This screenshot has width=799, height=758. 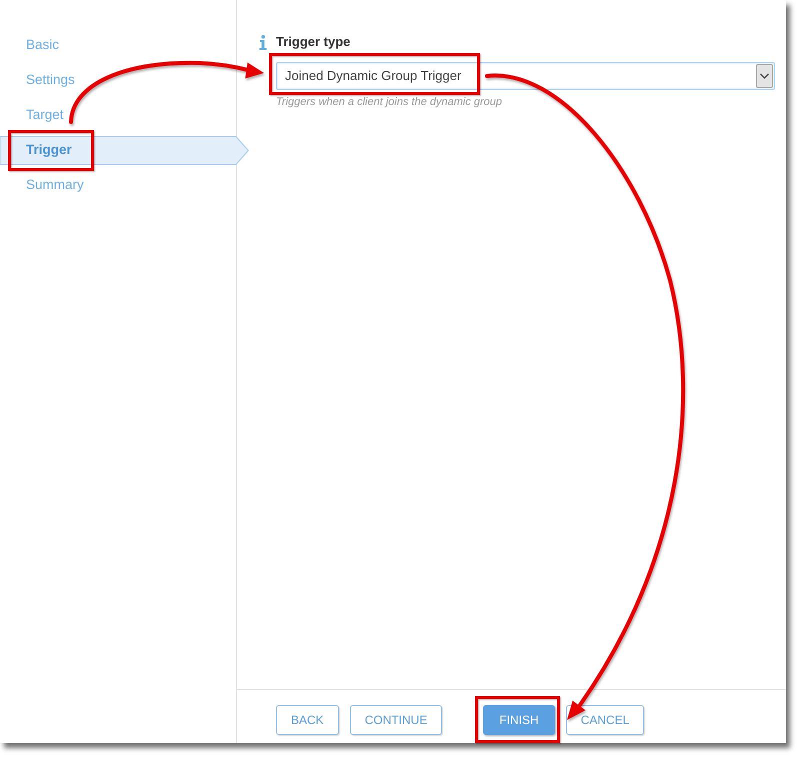 I want to click on wizard-button: FINISH, so click(x=519, y=720).